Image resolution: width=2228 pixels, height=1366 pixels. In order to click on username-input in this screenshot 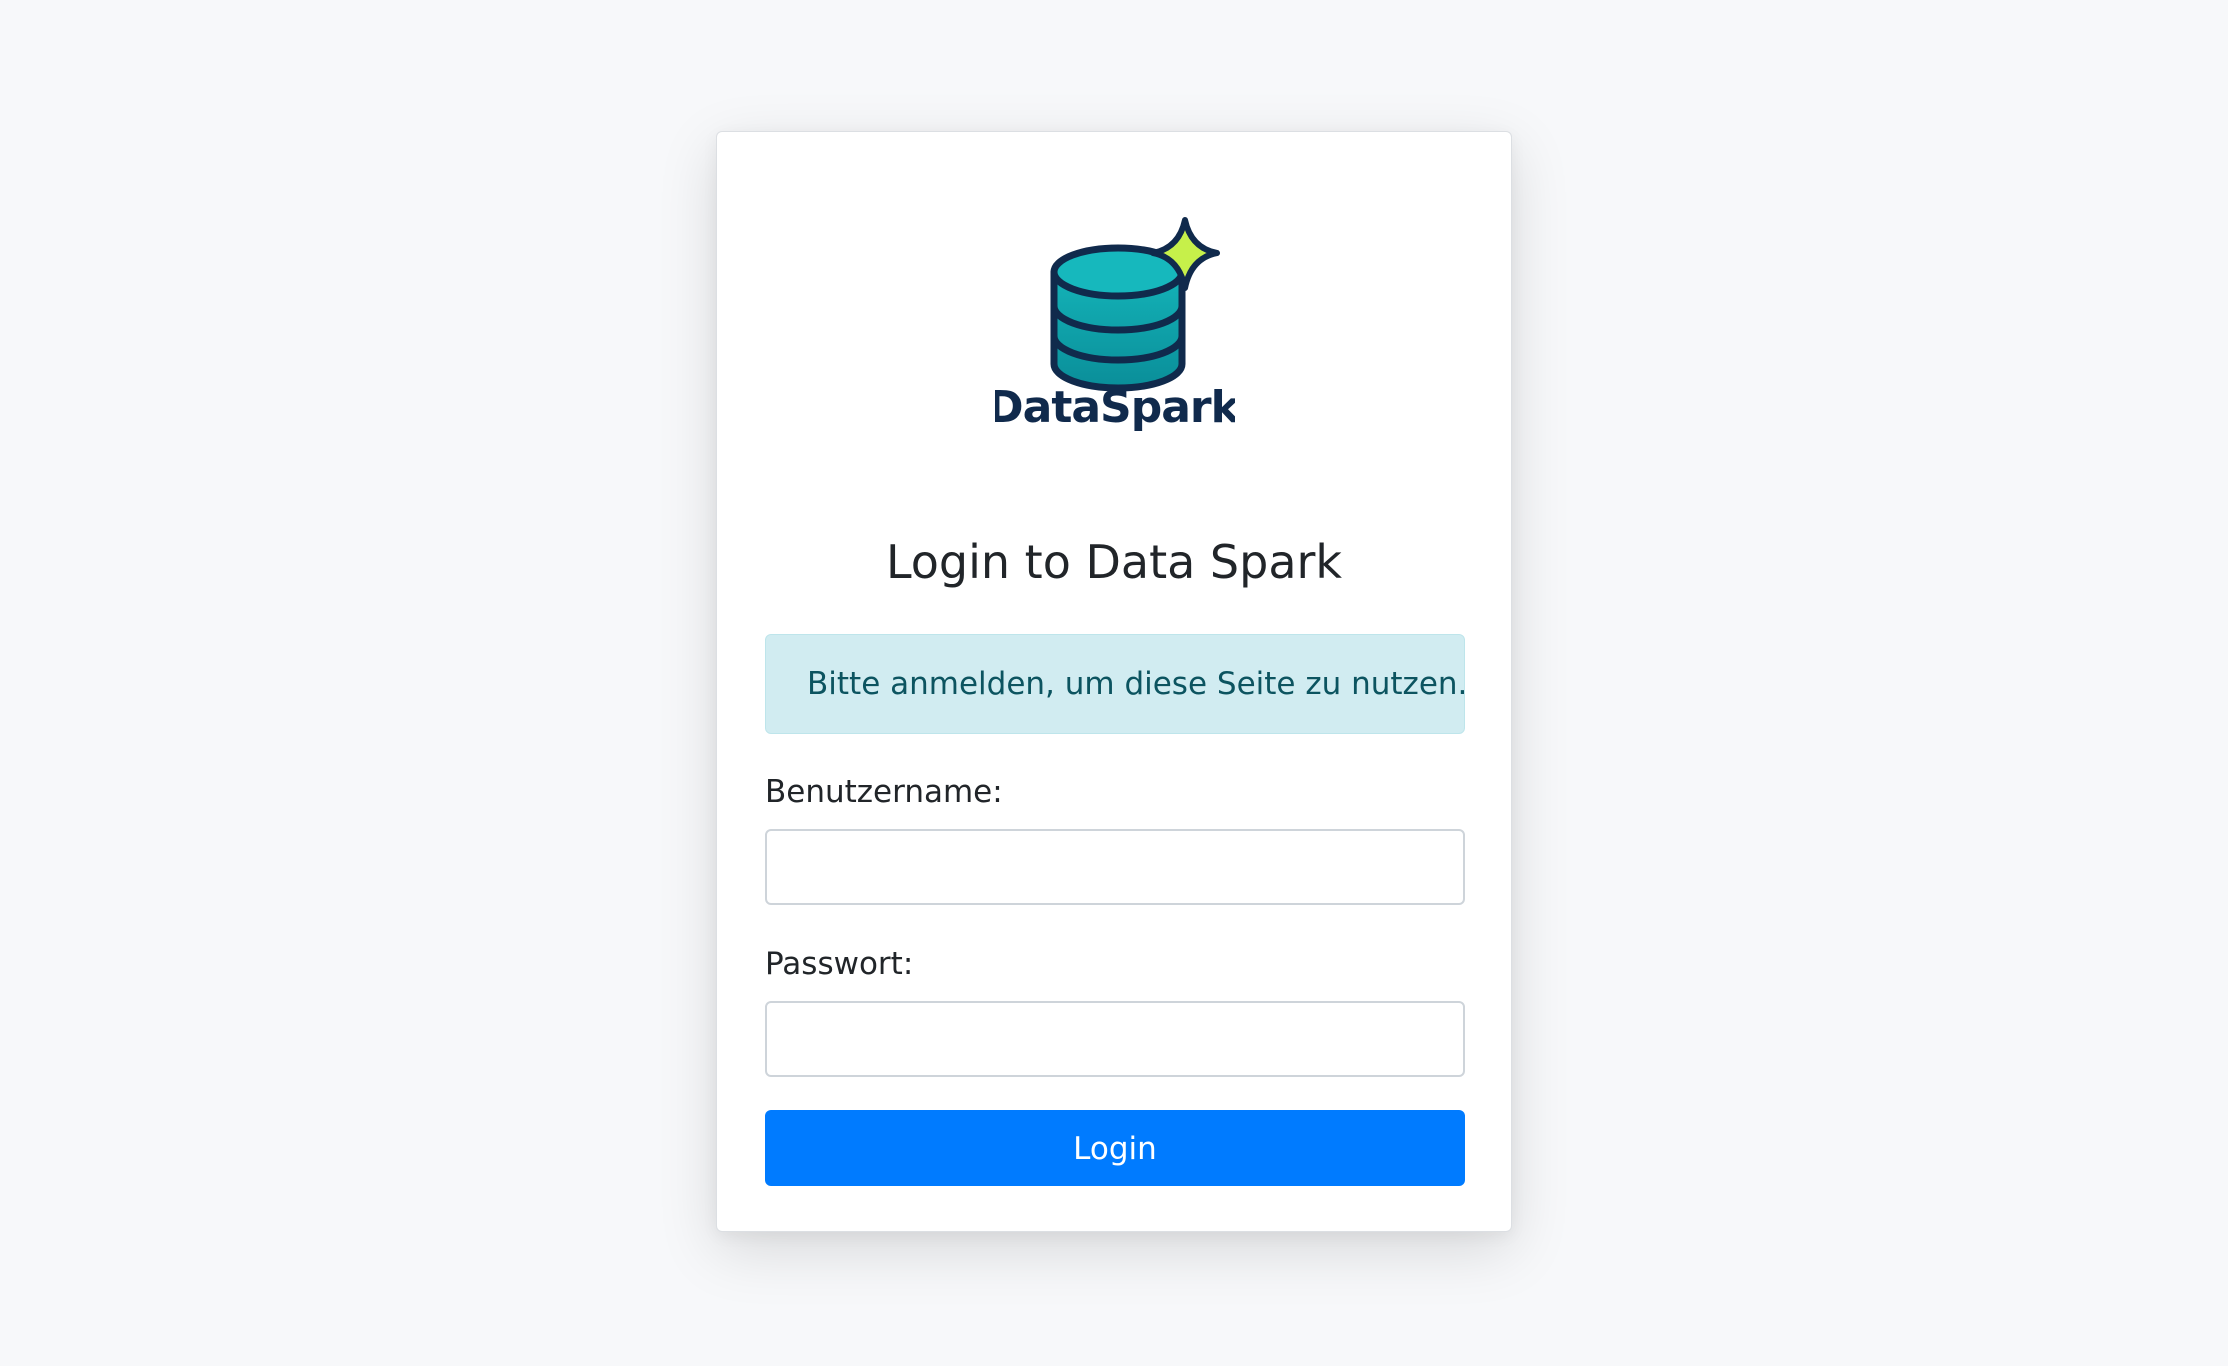, I will do `click(1115, 867)`.